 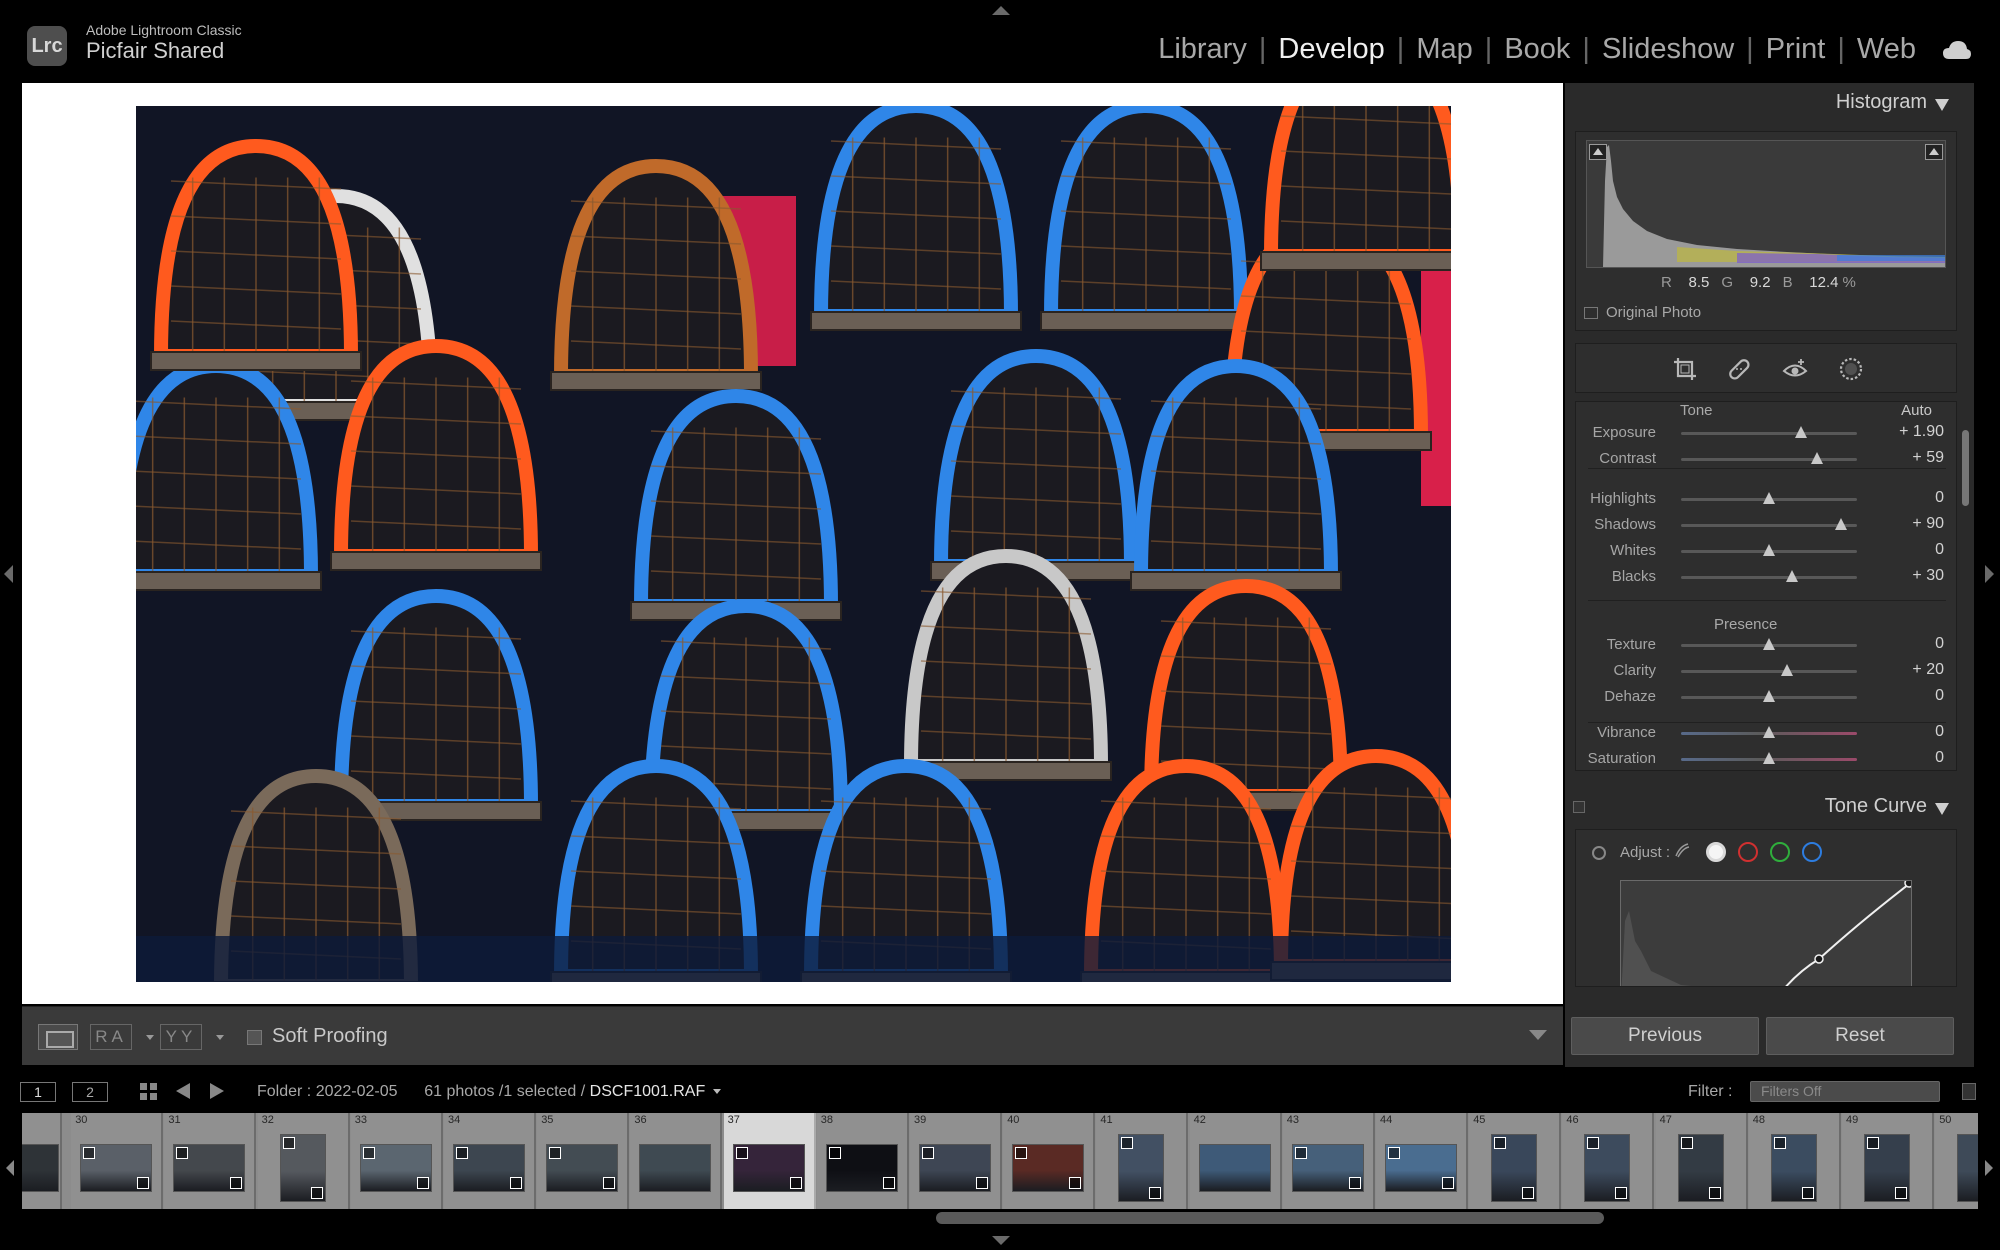 I want to click on masking-icon, so click(x=1851, y=369).